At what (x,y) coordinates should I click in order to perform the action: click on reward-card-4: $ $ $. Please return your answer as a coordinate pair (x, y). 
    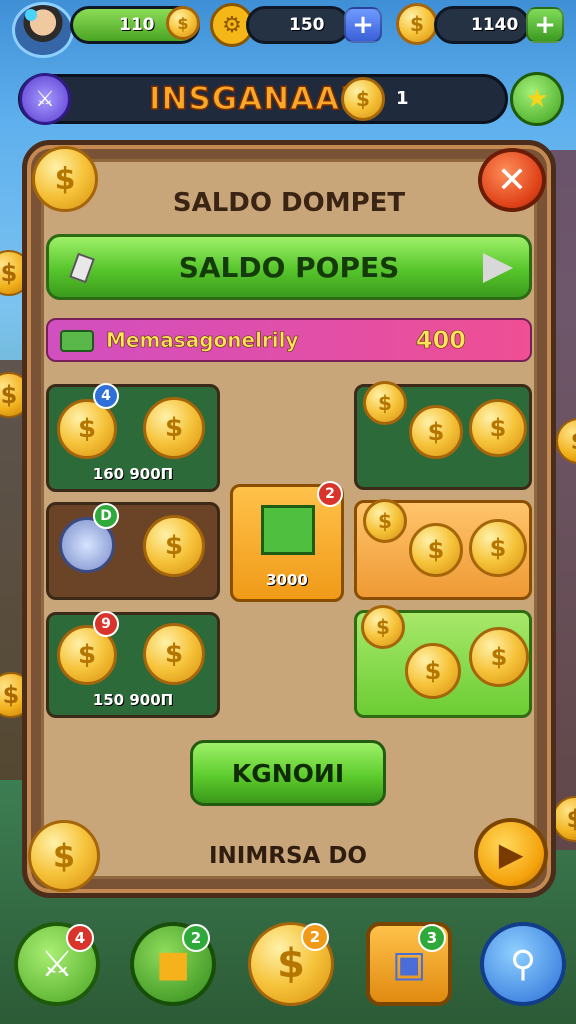
    Looking at the image, I should click on (443, 435).